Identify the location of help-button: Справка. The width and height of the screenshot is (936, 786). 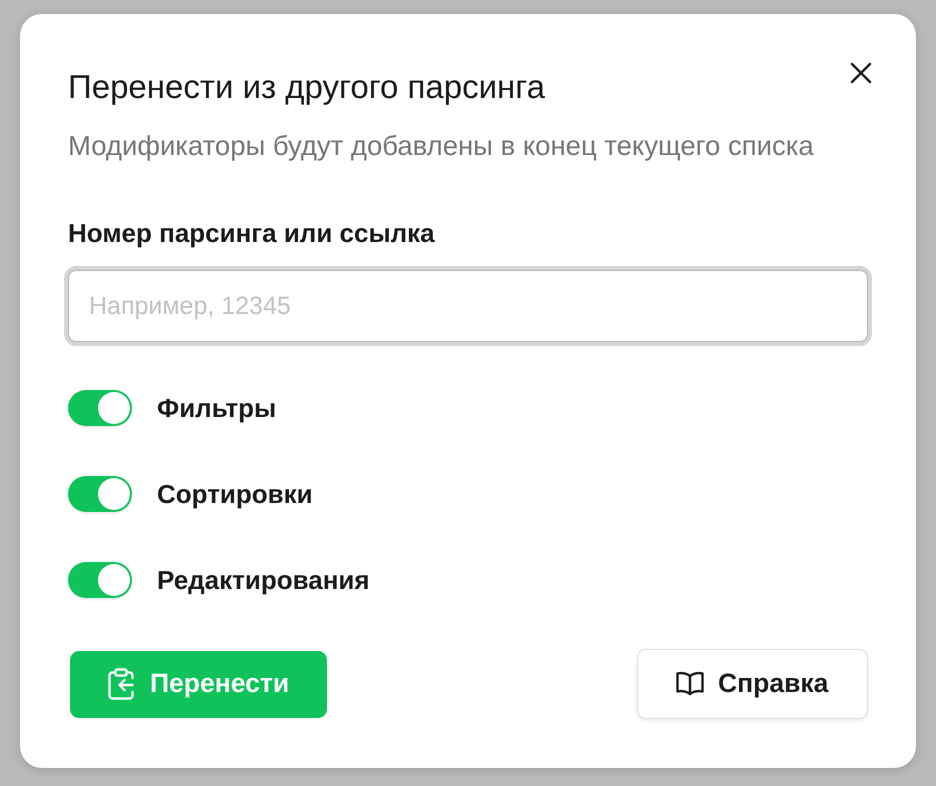
(752, 684).